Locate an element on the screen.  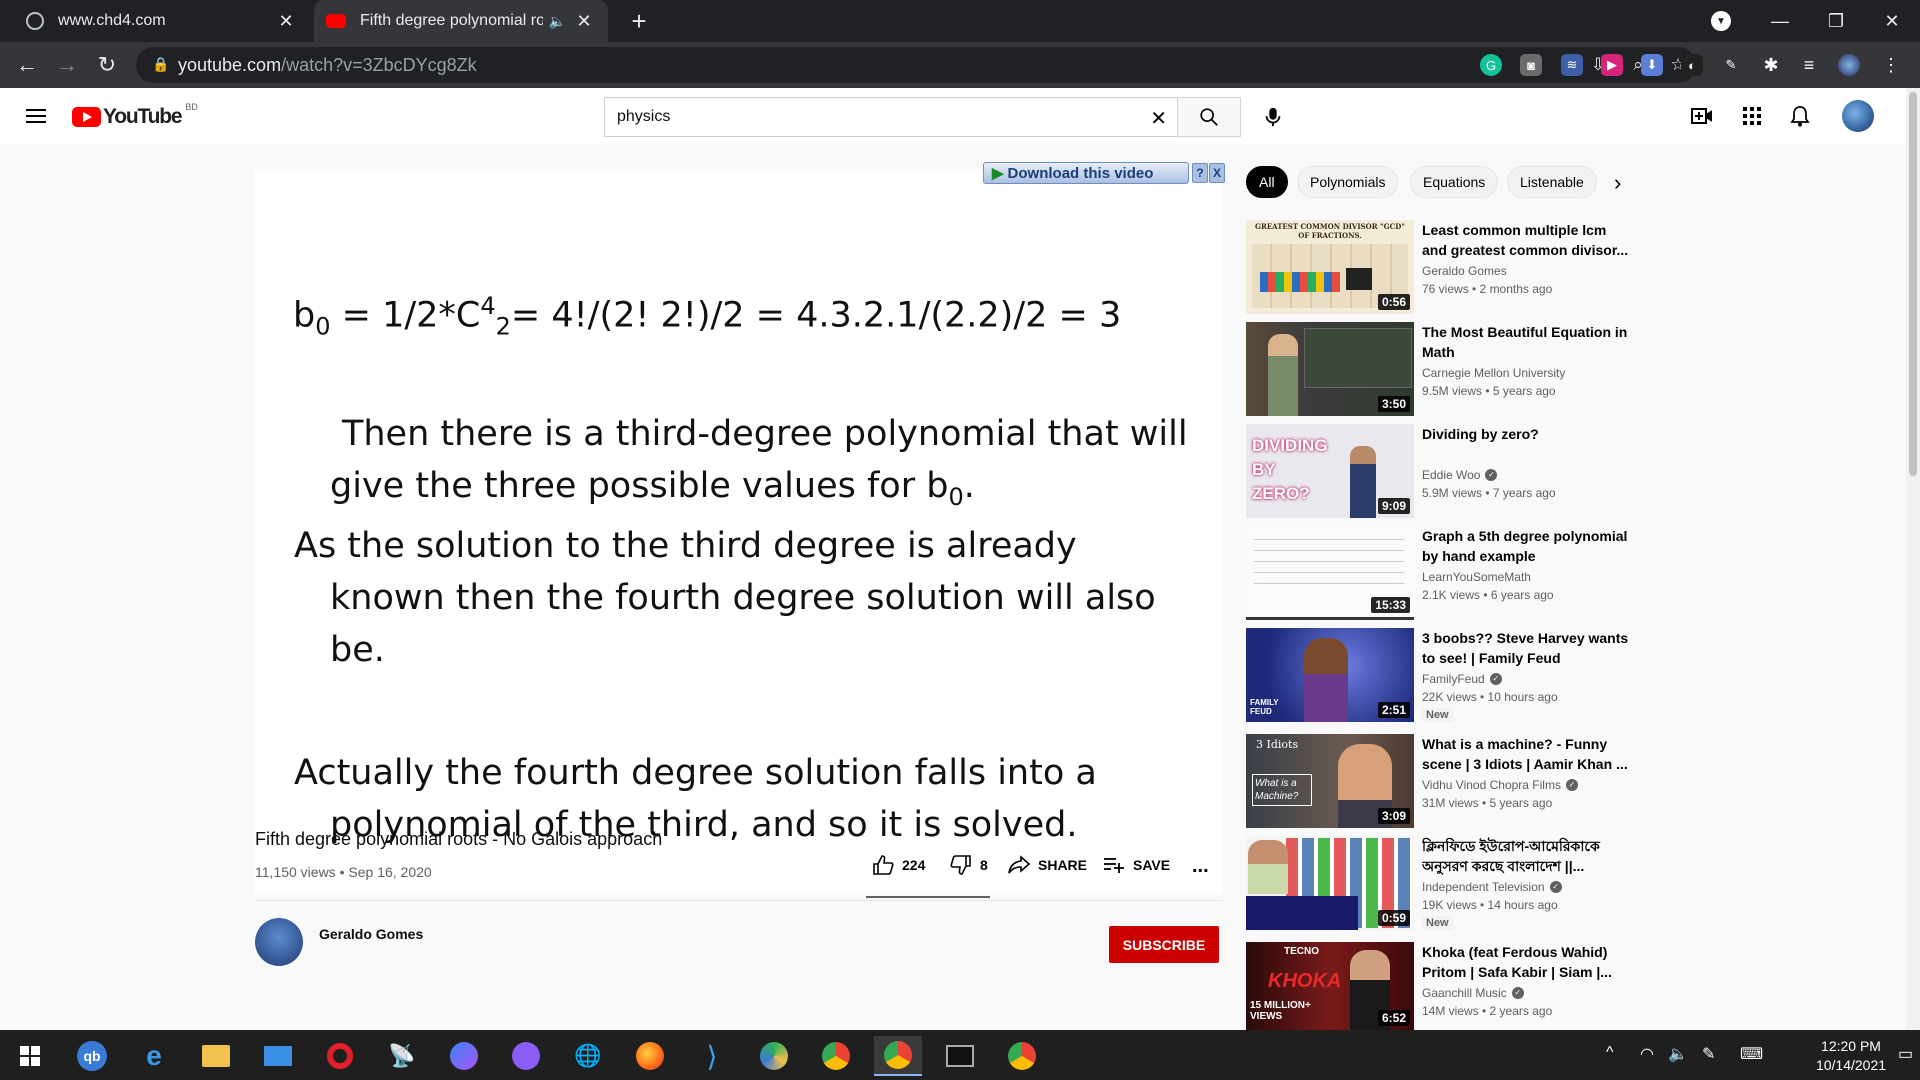
video-thumbnail: 15:33 is located at coordinates (1330, 573).